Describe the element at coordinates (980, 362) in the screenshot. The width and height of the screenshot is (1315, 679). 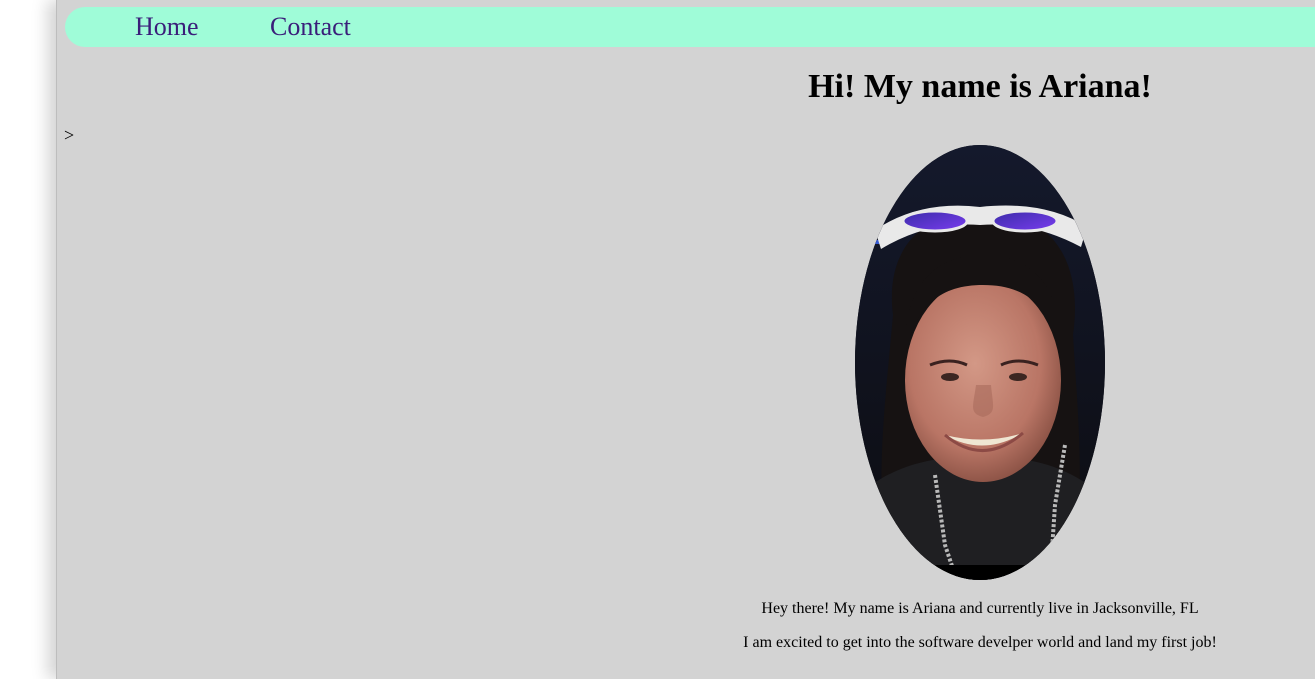
I see `profile-photo` at that location.